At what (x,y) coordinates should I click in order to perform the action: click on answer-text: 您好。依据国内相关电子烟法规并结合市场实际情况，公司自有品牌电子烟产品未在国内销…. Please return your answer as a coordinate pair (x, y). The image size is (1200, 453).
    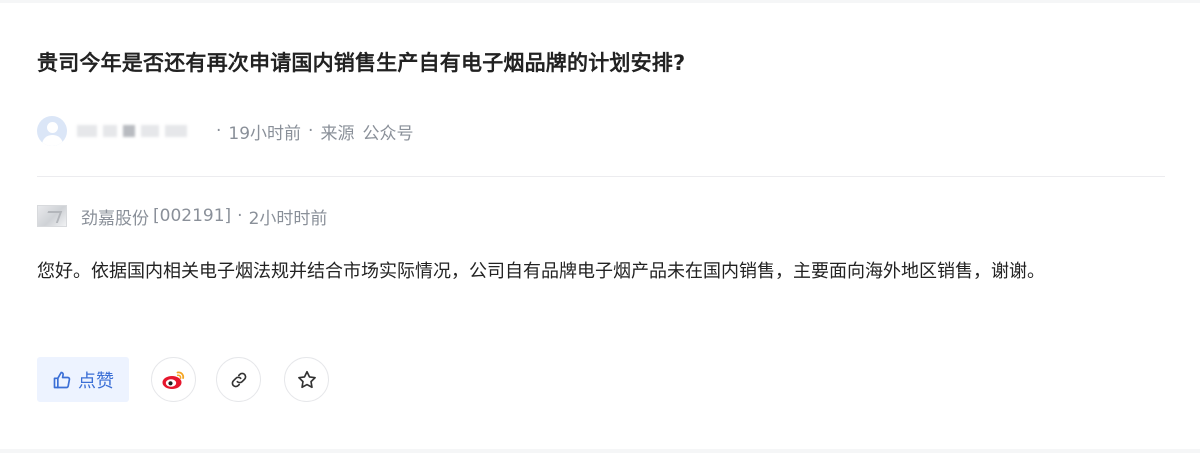
    Looking at the image, I should click on (541, 271).